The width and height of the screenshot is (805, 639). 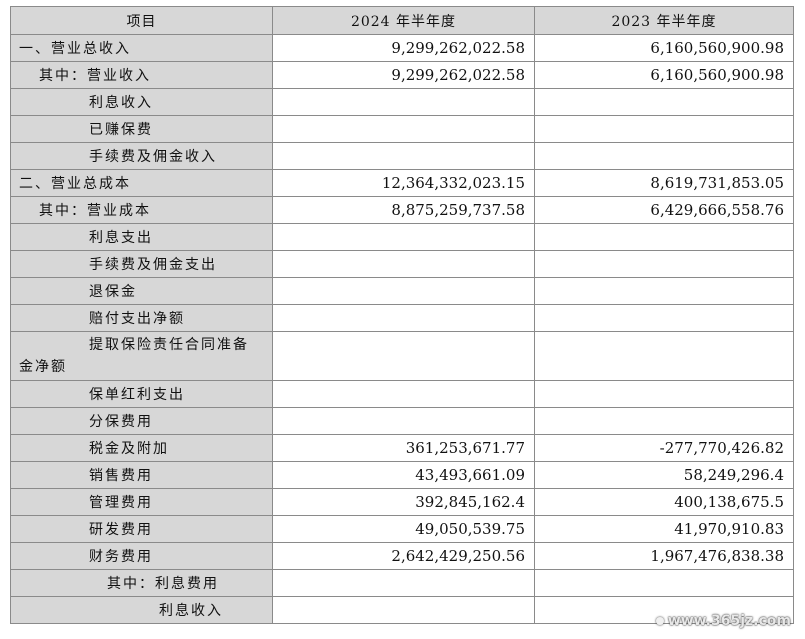 I want to click on table-row: 退保金, so click(x=402, y=291).